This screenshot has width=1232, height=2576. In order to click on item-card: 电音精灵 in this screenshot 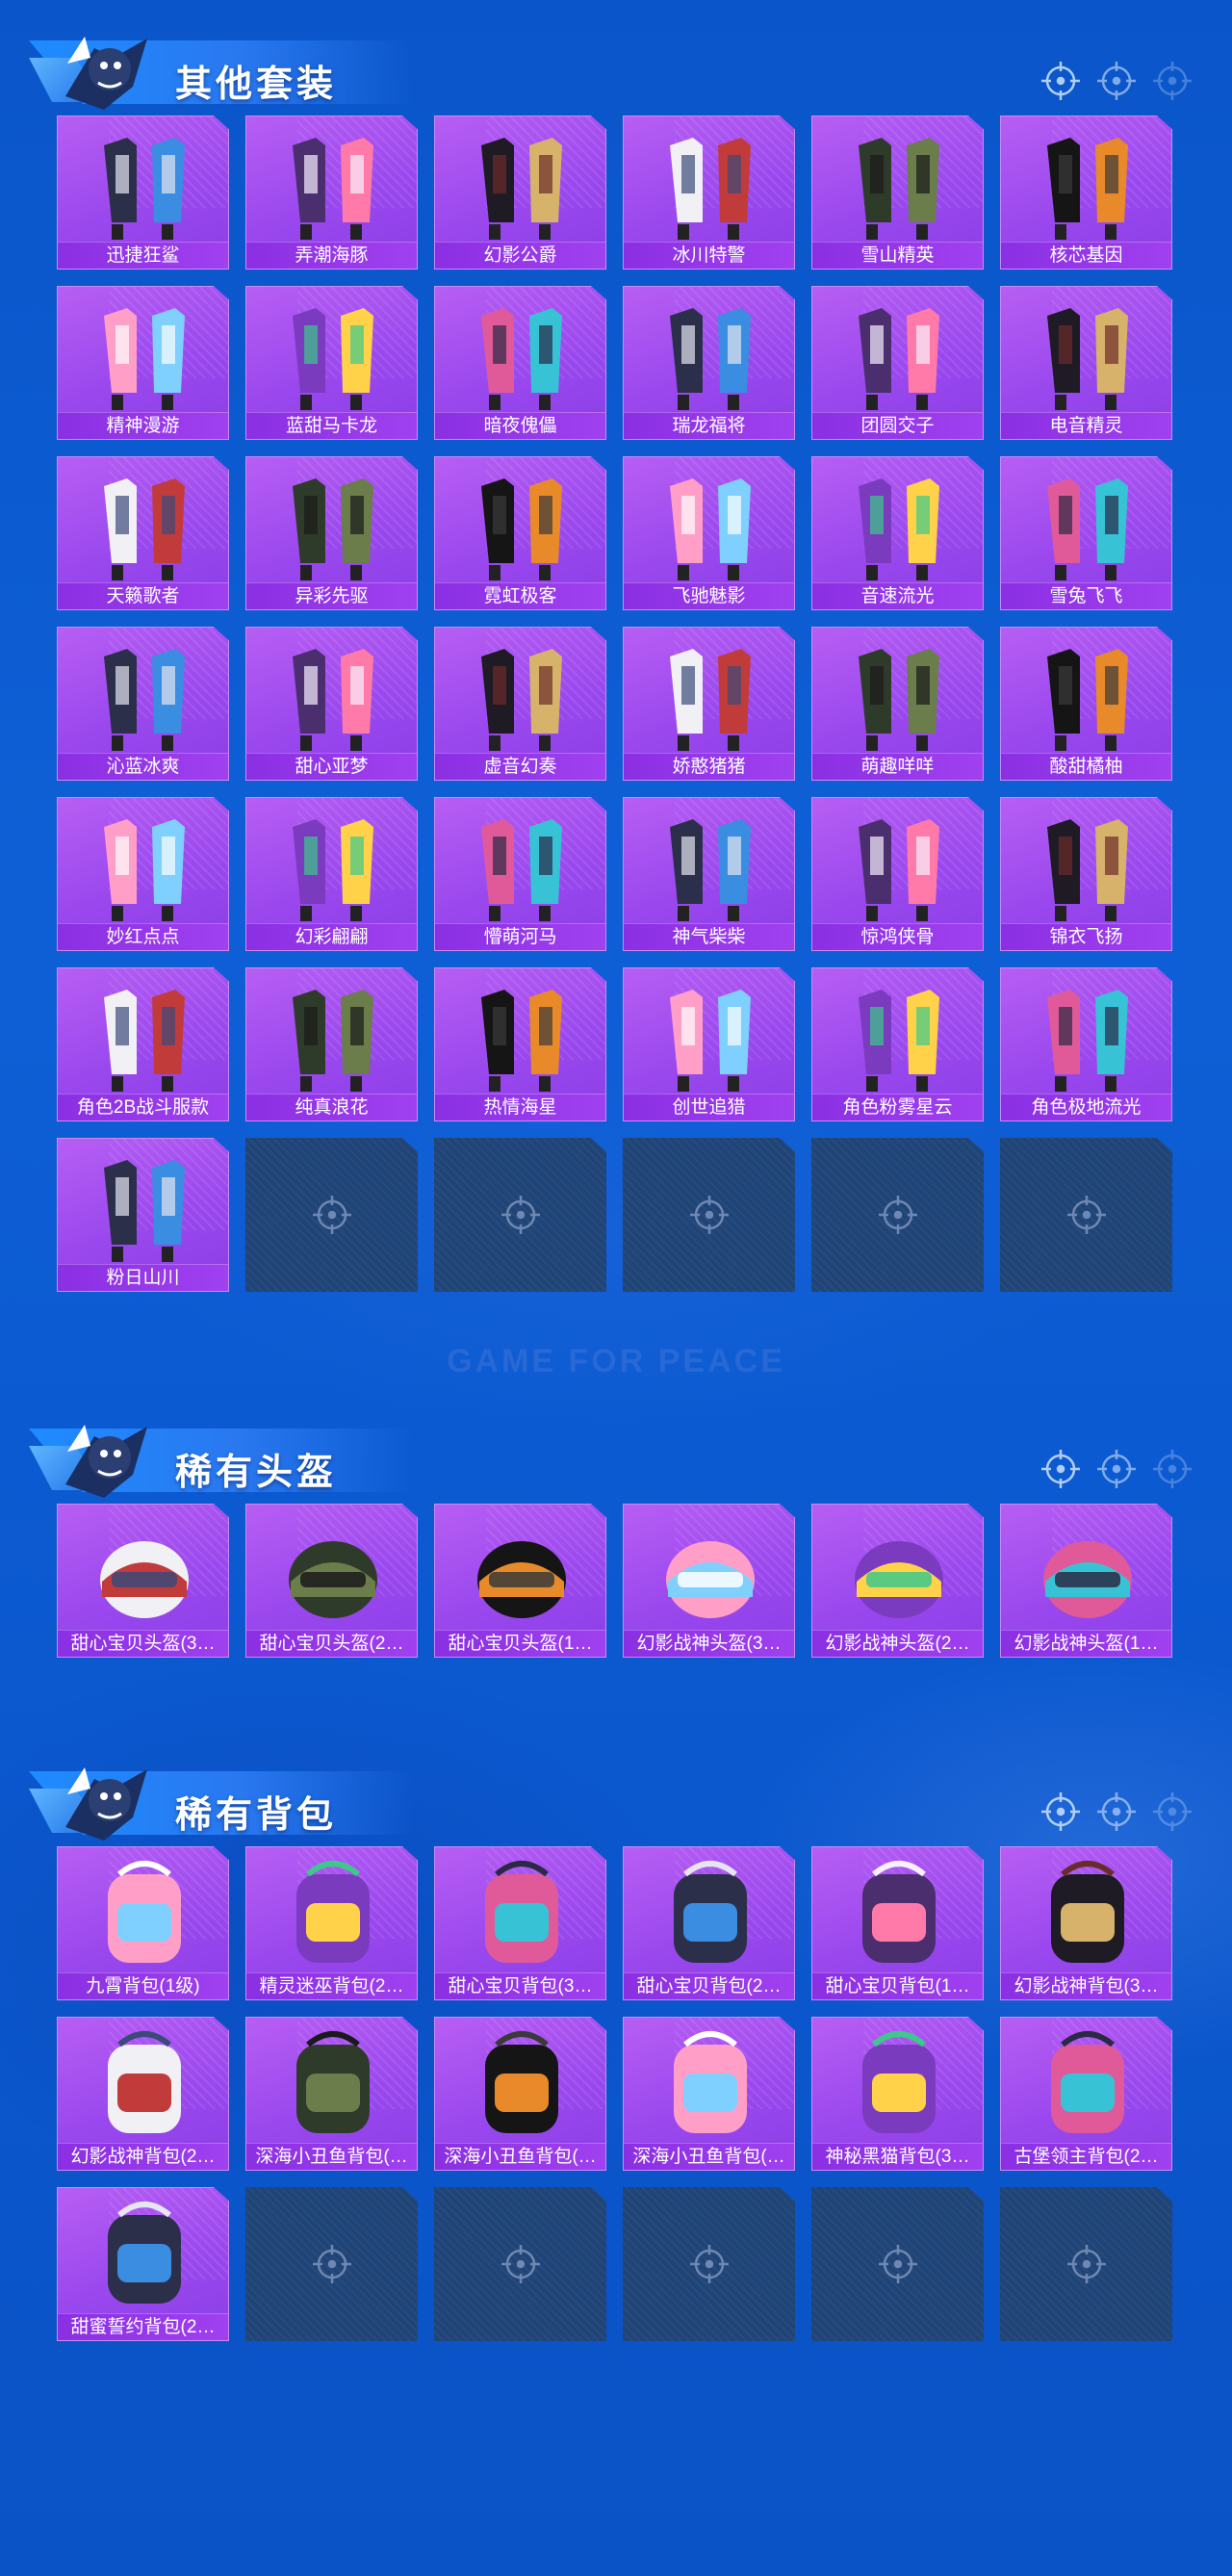, I will do `click(1086, 363)`.